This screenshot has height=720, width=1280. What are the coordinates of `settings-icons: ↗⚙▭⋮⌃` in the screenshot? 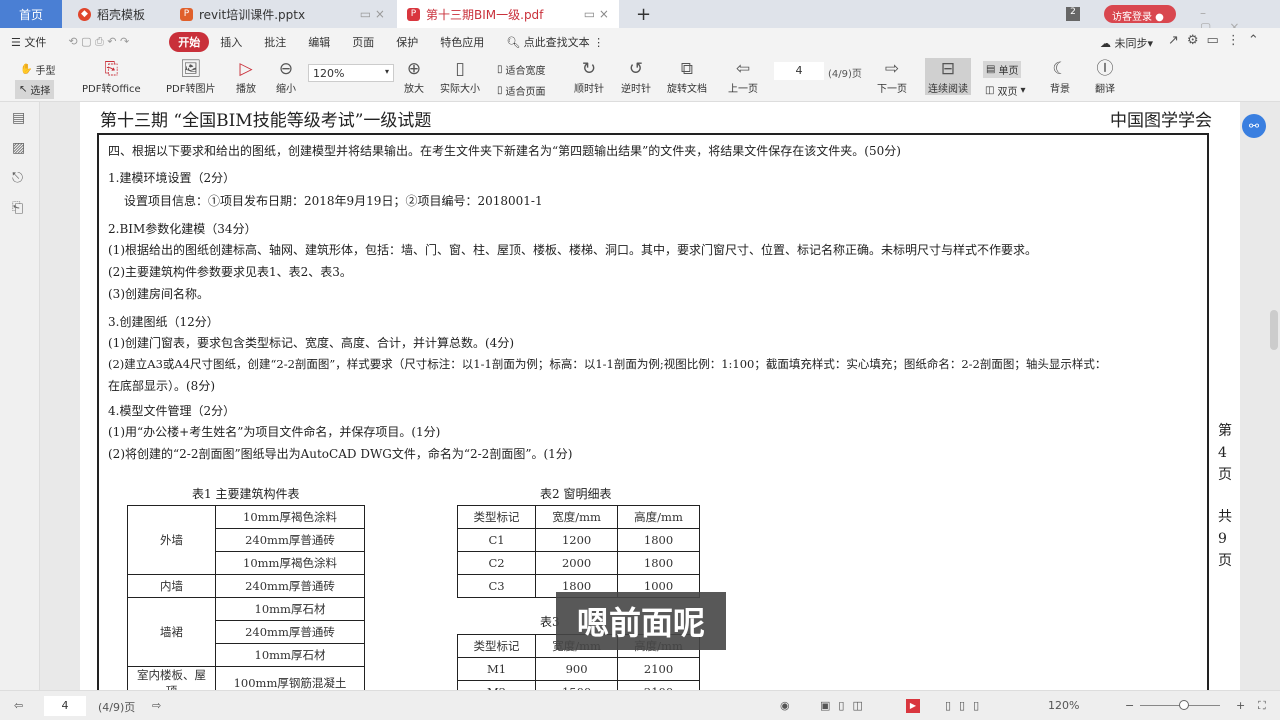 It's located at (1217, 40).